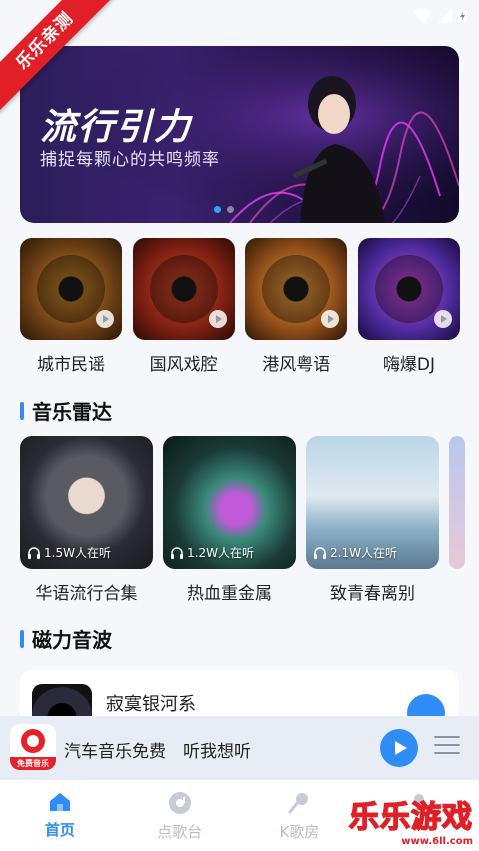 The height and width of the screenshot is (851, 479). Describe the element at coordinates (372, 594) in the screenshot. I see `playlist-name: 致青春离别` at that location.